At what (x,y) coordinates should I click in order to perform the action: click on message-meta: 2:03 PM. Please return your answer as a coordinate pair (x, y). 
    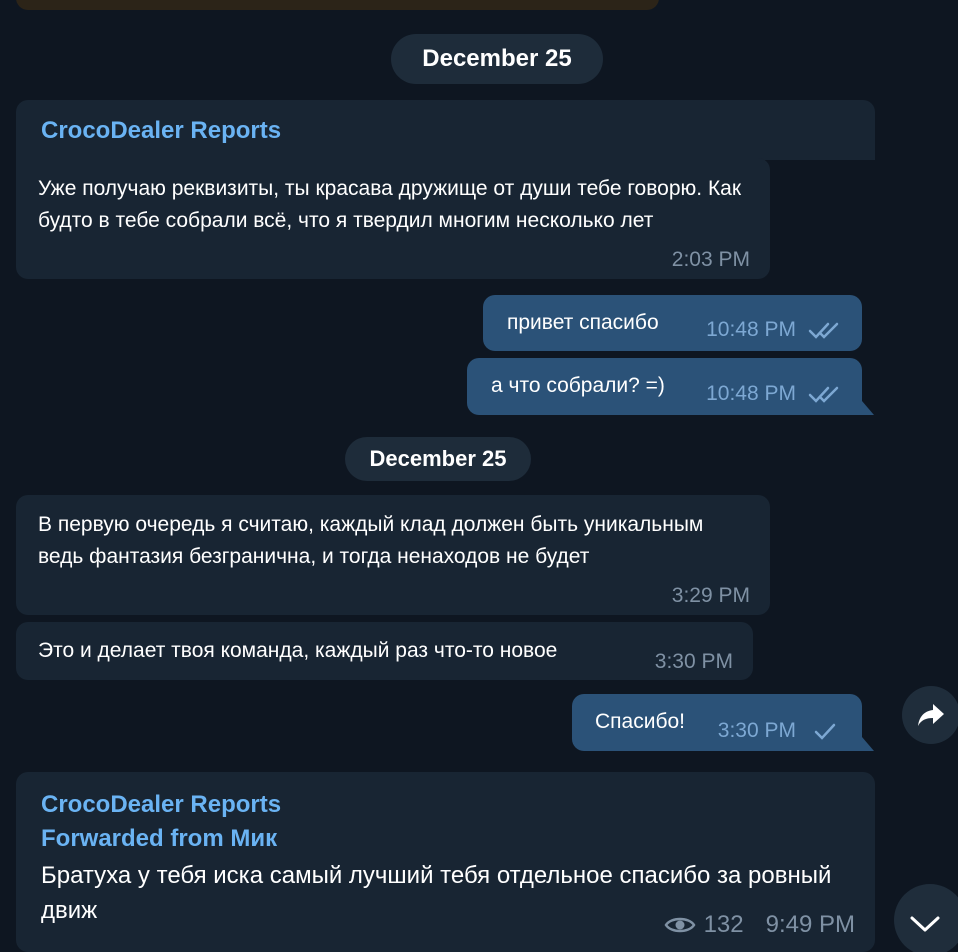
    Looking at the image, I should click on (711, 260).